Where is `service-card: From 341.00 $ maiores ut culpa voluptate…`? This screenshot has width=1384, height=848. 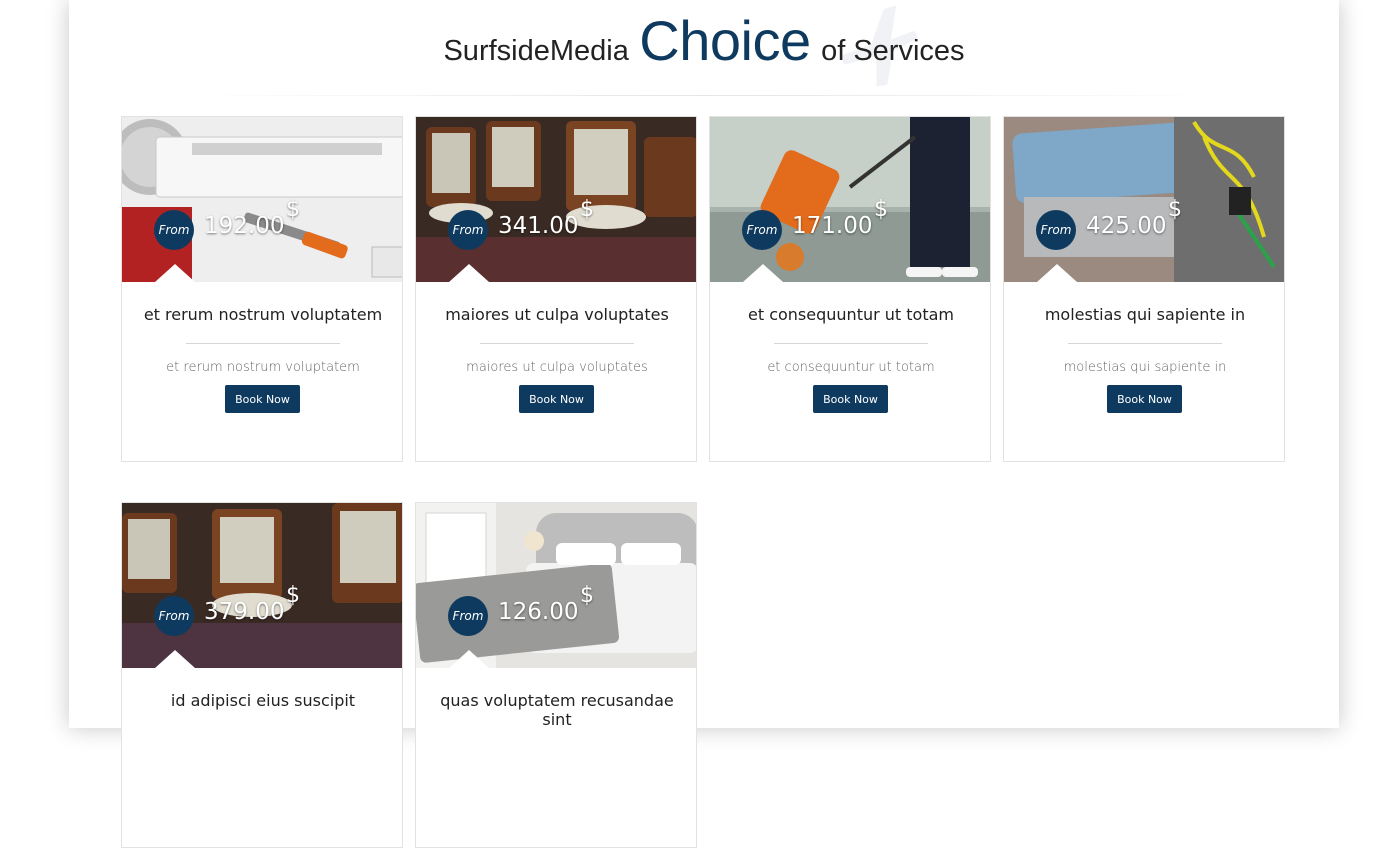
service-card: From 341.00 $ maiores ut culpa voluptate… is located at coordinates (556, 289).